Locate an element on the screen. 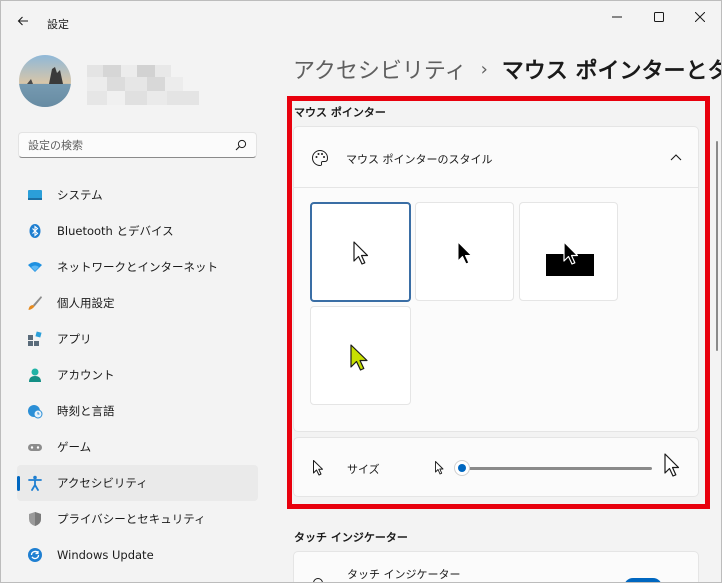  user-info-blurred is located at coordinates (143, 83).